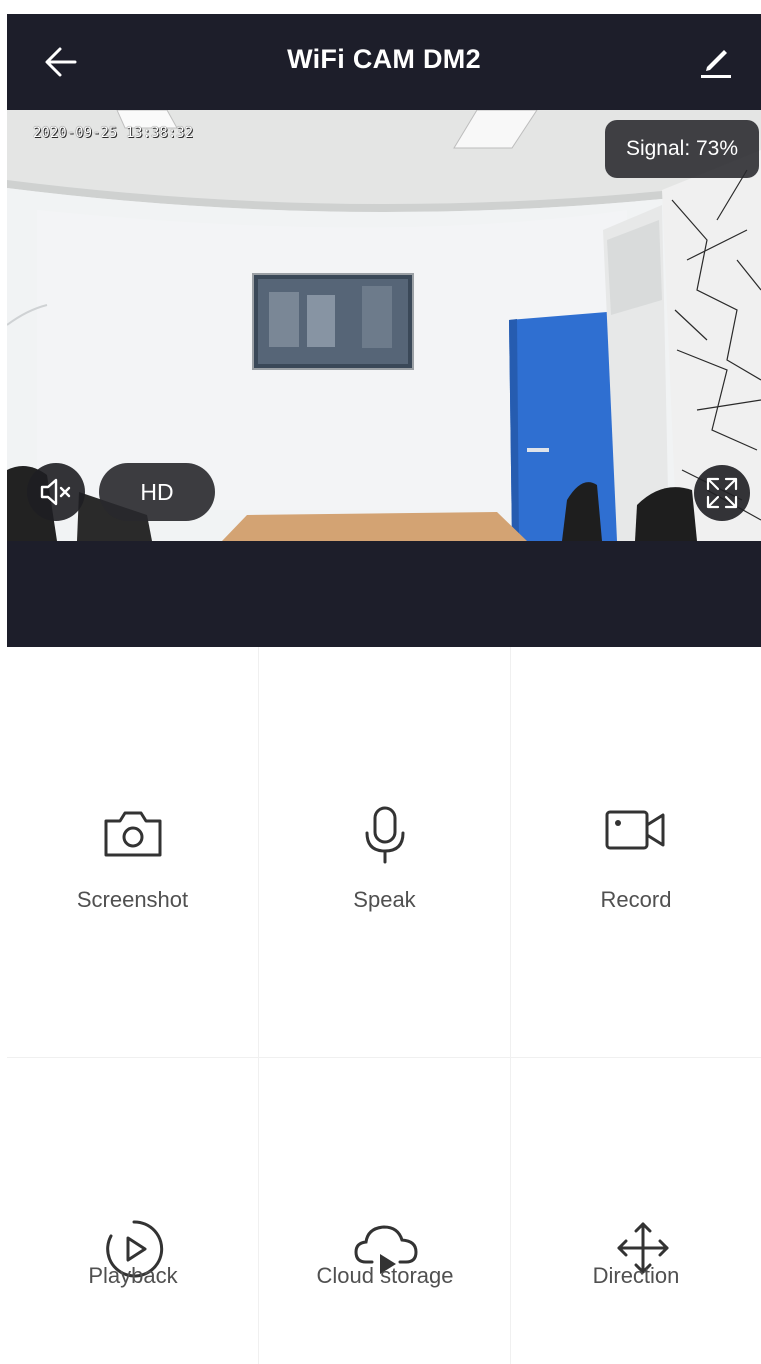 Image resolution: width=761 pixels, height=1364 pixels. What do you see at coordinates (716, 60) in the screenshot?
I see `pencil-icon` at bounding box center [716, 60].